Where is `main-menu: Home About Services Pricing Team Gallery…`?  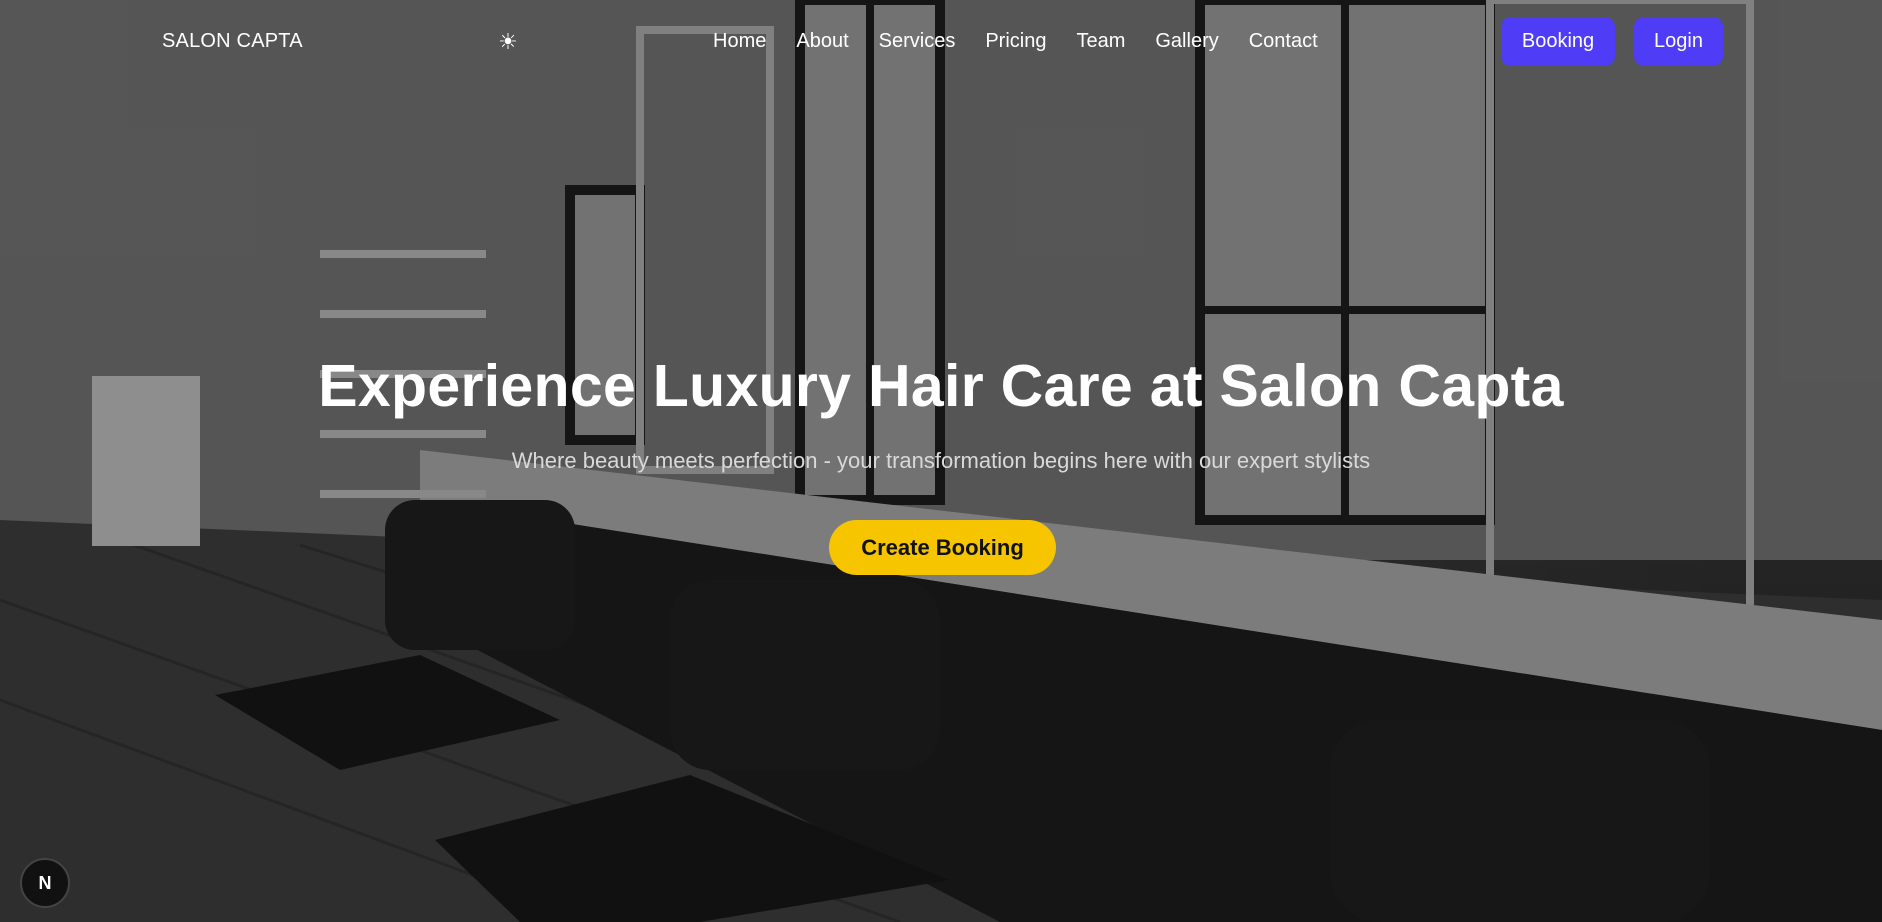
main-menu: Home About Services Pricing Team Gallery… is located at coordinates (1015, 41).